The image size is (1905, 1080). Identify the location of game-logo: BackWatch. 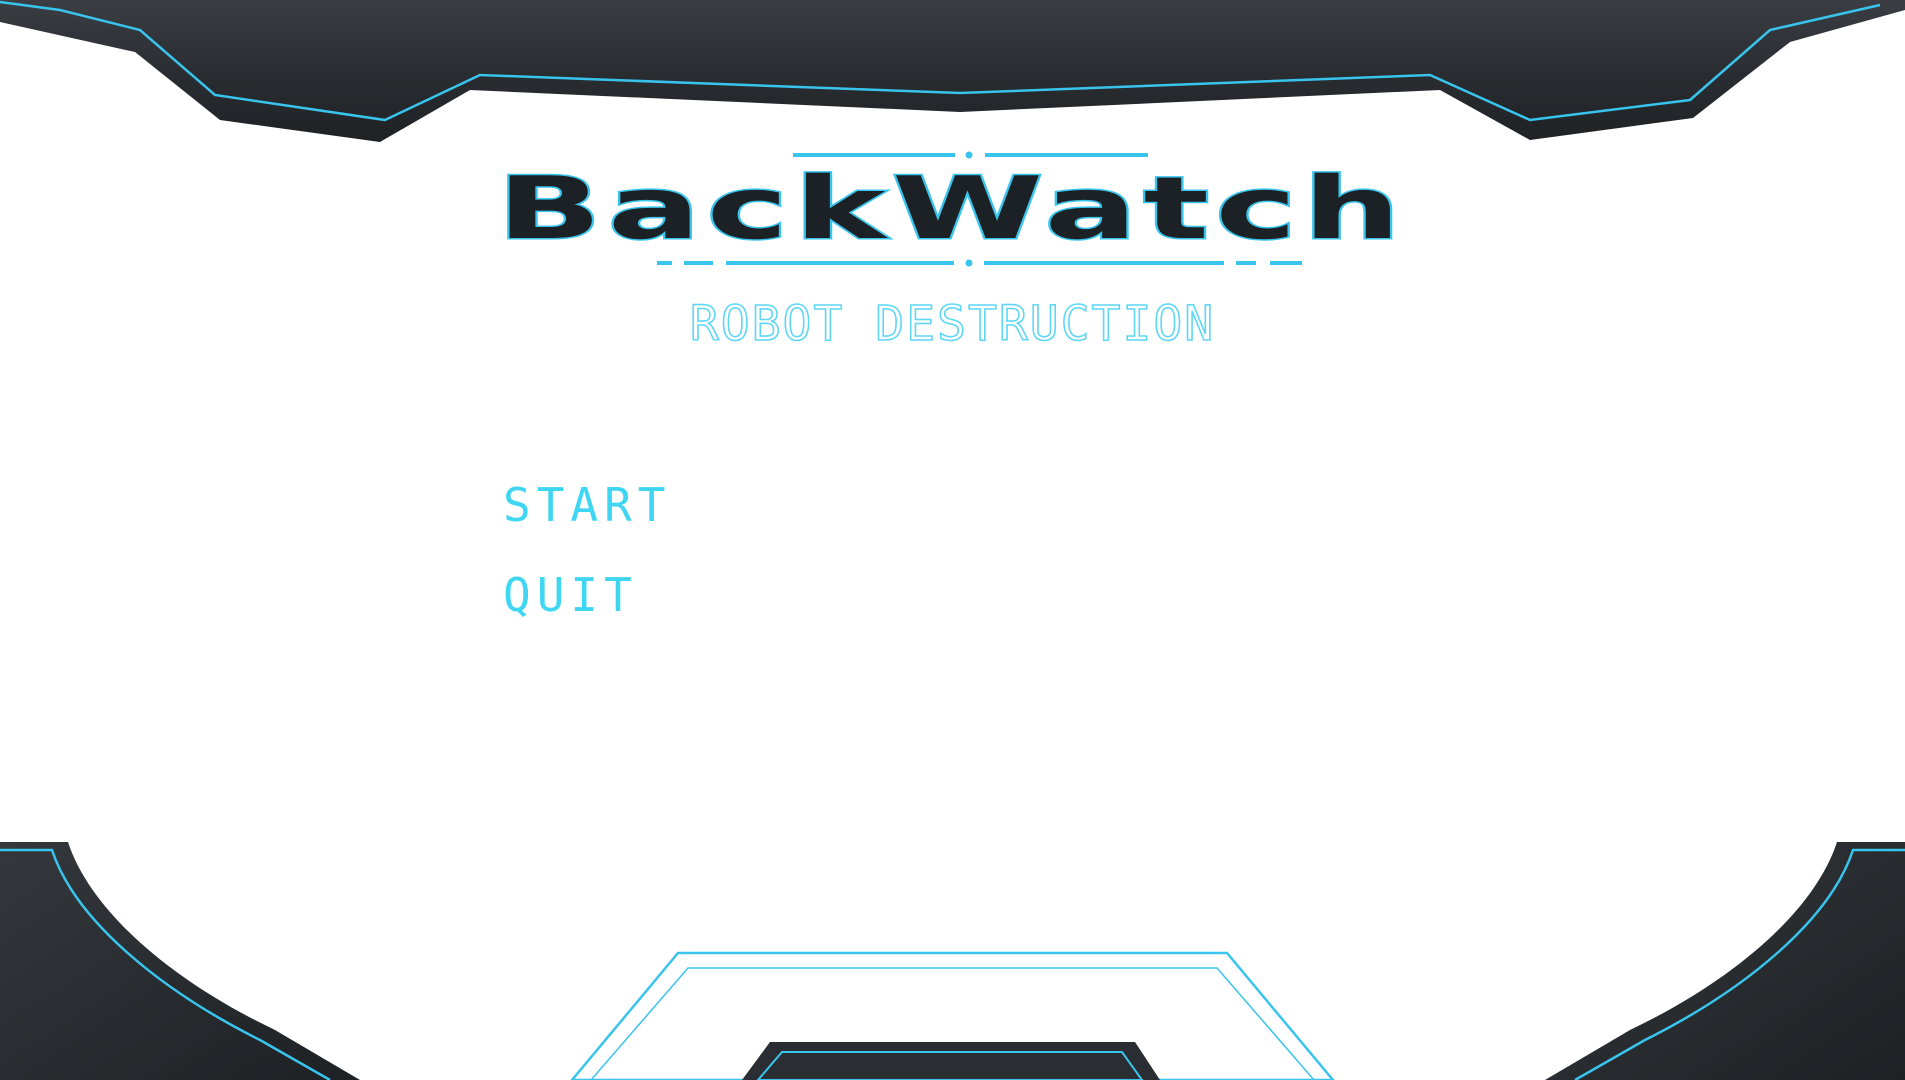
(951, 209).